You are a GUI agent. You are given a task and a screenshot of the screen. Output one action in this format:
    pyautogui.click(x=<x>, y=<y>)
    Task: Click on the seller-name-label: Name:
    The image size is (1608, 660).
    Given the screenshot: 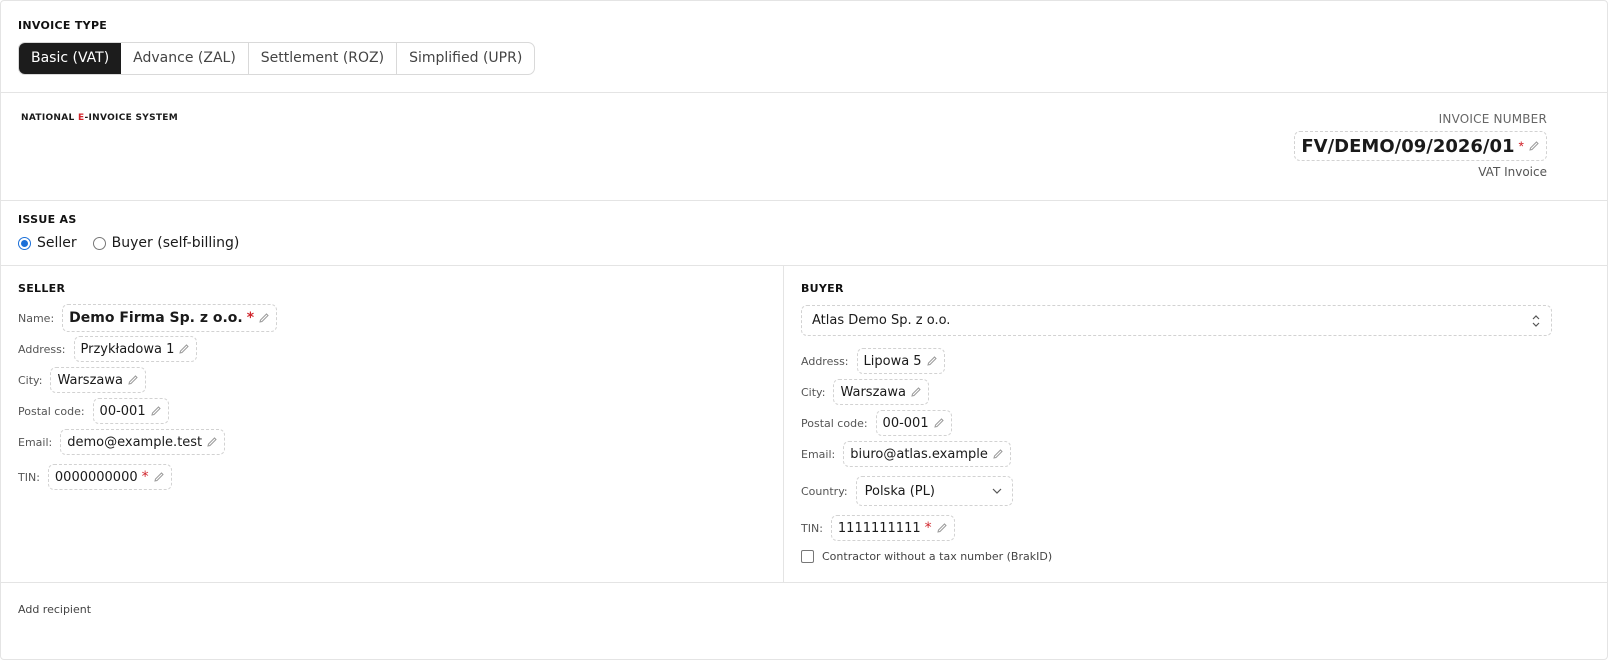 What is the action you would take?
    pyautogui.click(x=36, y=318)
    